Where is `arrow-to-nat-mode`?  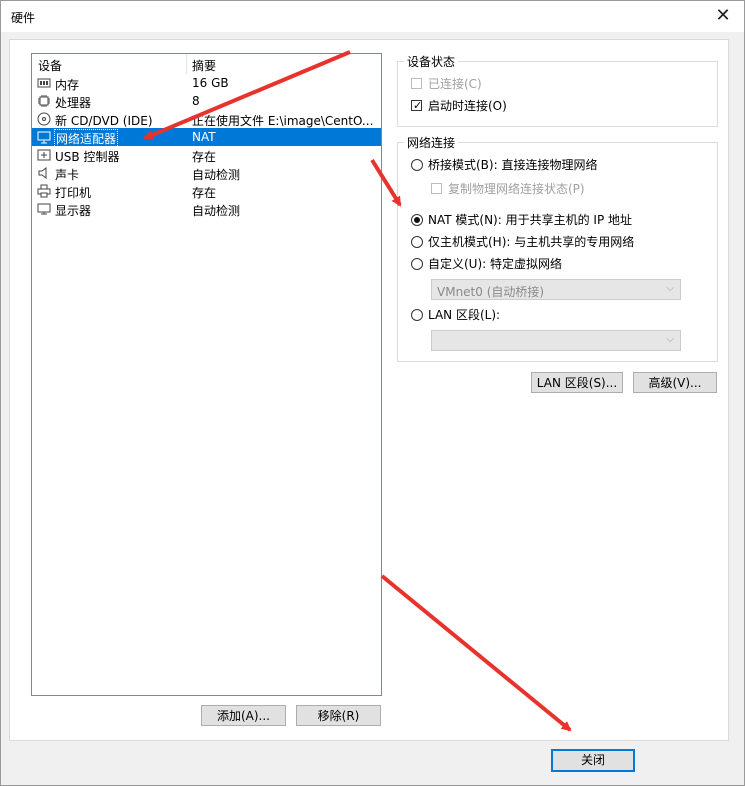 arrow-to-nat-mode is located at coordinates (386, 182).